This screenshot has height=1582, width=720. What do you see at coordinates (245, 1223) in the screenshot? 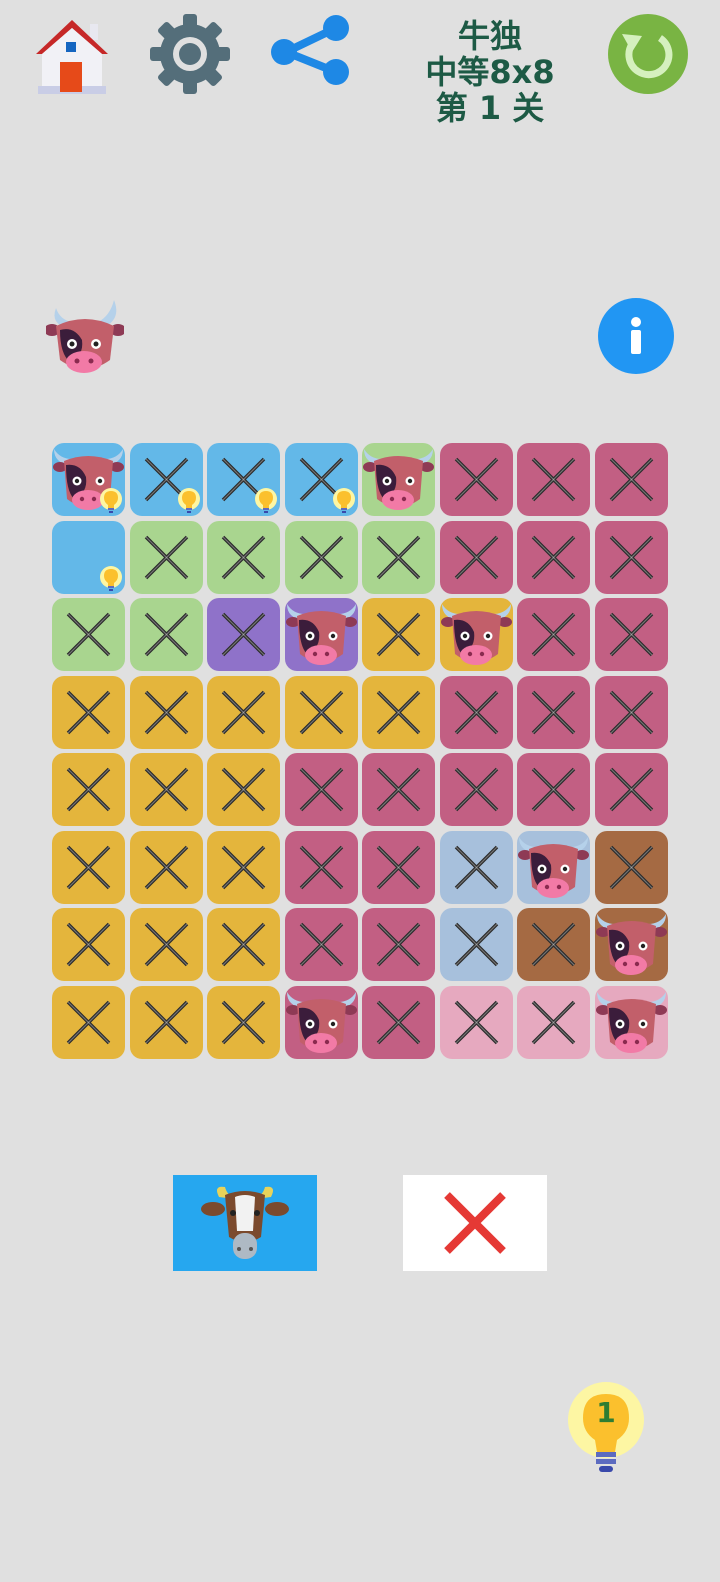
I see `cow-mode-button` at bounding box center [245, 1223].